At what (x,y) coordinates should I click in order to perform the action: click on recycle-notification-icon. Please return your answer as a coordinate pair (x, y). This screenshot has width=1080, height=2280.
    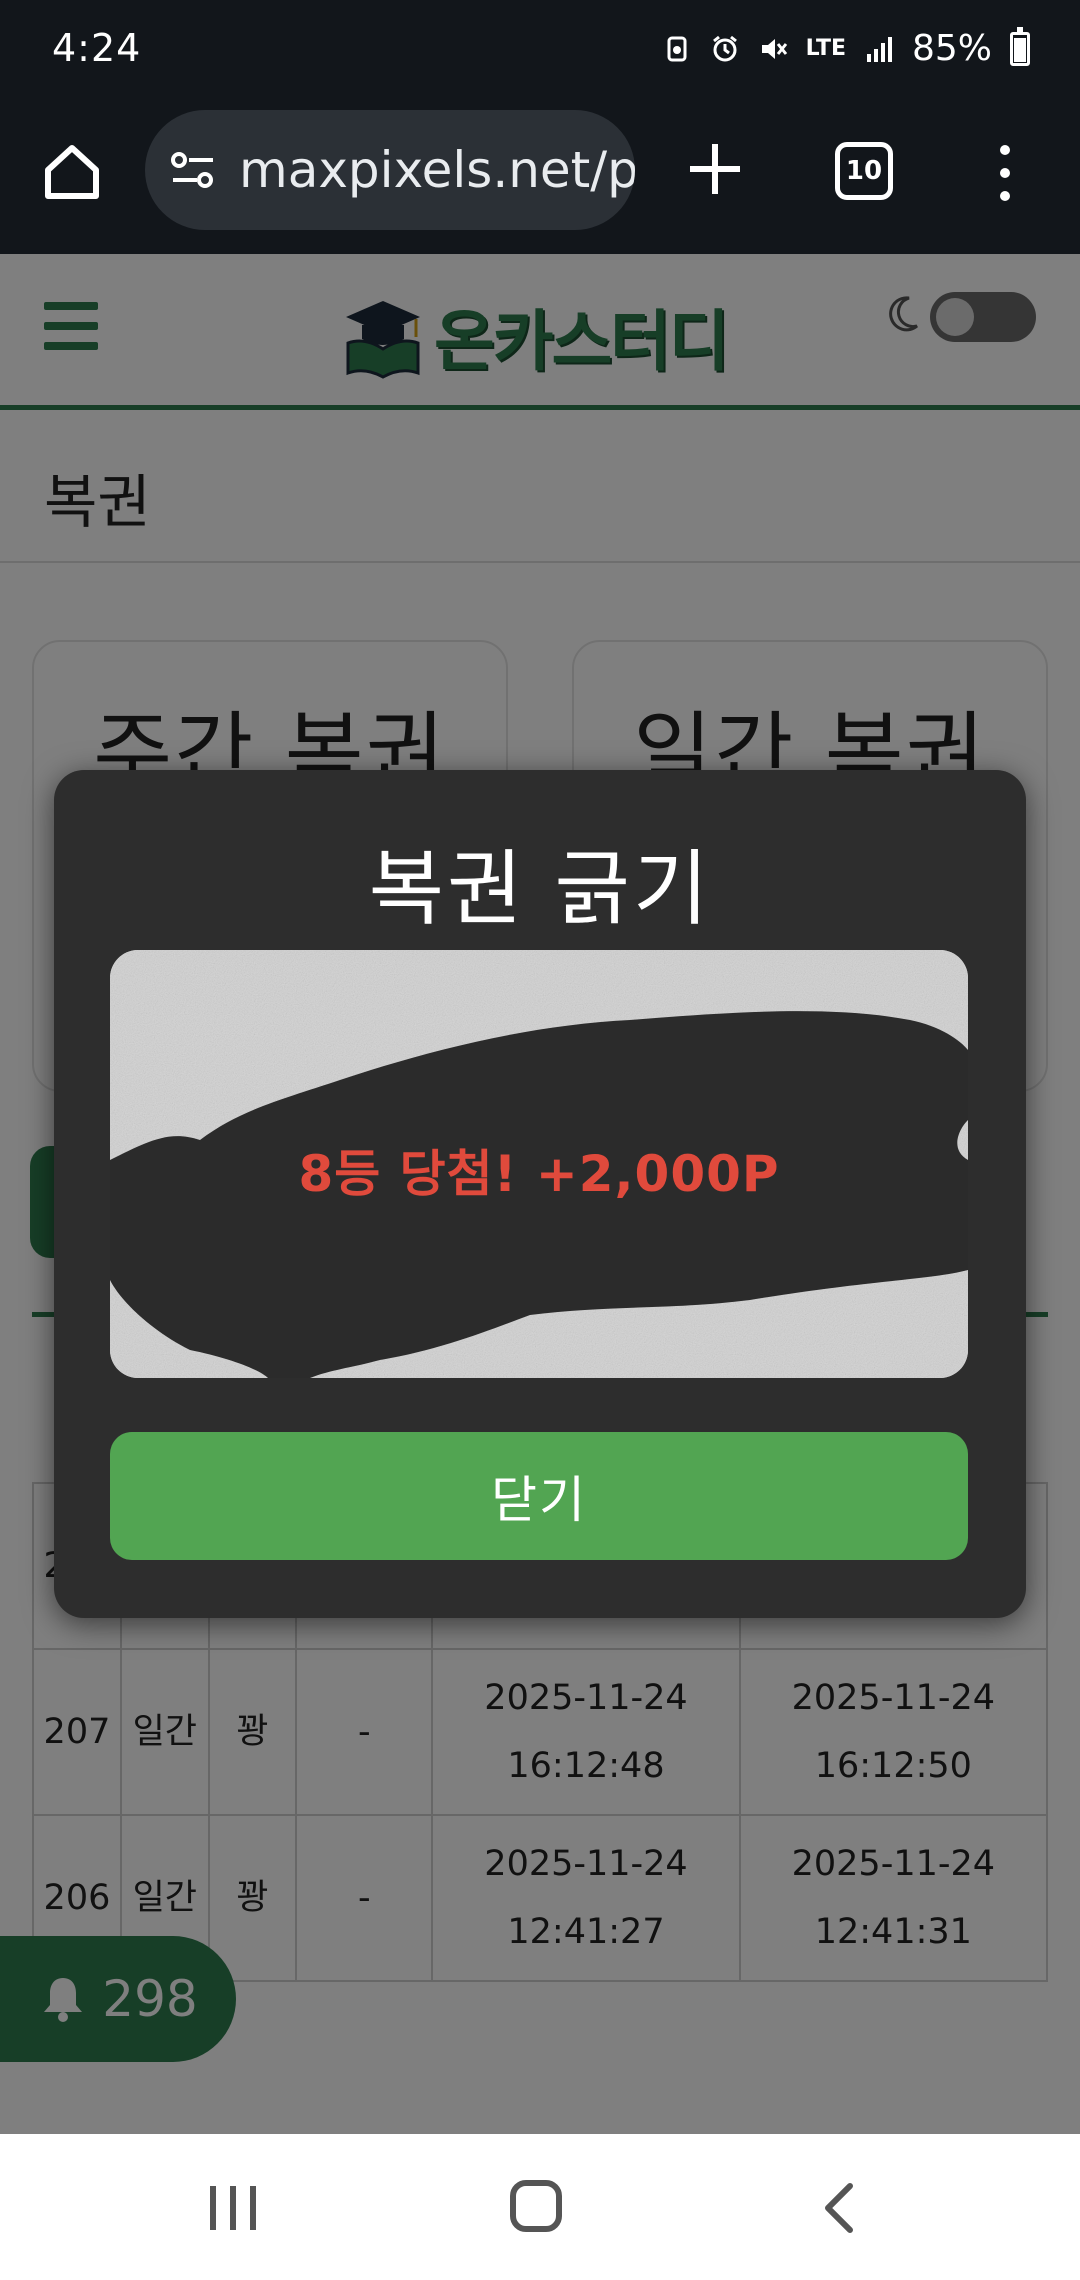
    Looking at the image, I should click on (677, 48).